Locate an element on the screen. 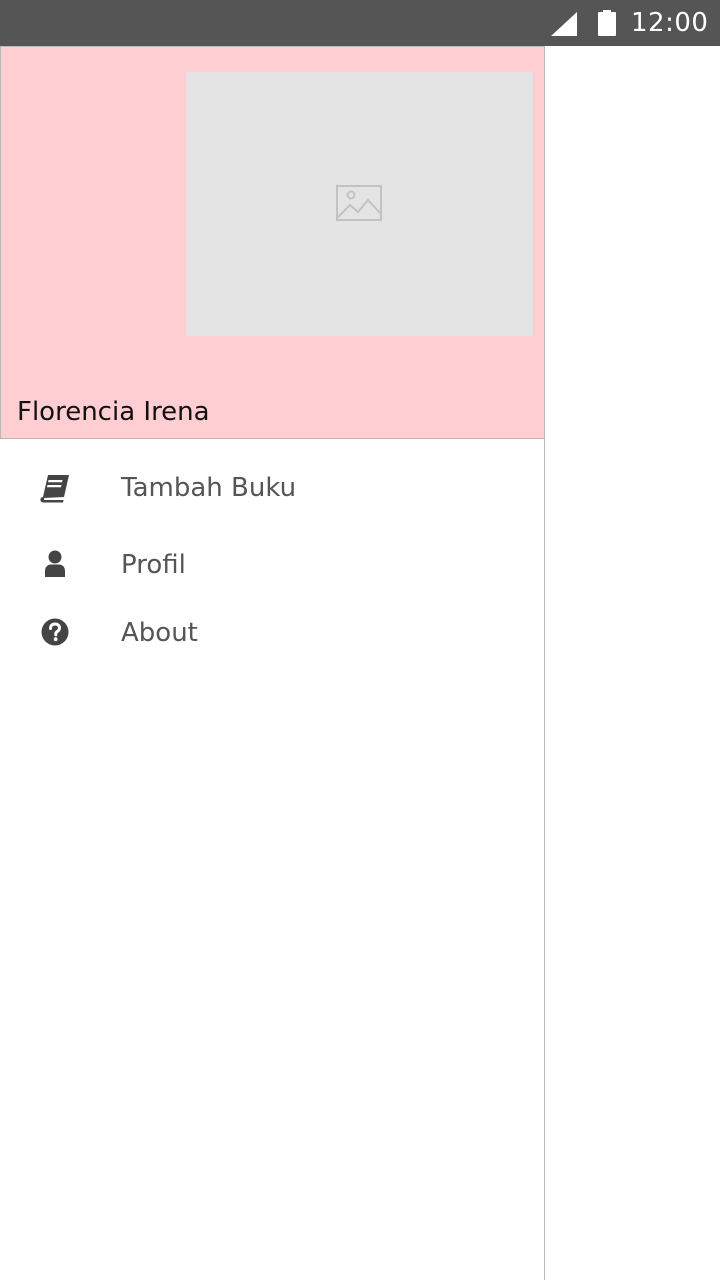 This screenshot has height=1280, width=720. image-placeholder-icon is located at coordinates (359, 203).